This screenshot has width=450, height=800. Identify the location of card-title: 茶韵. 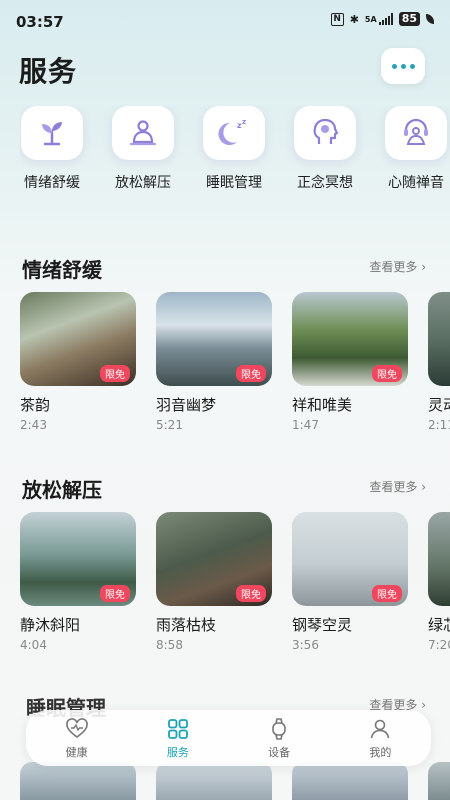
(35, 405).